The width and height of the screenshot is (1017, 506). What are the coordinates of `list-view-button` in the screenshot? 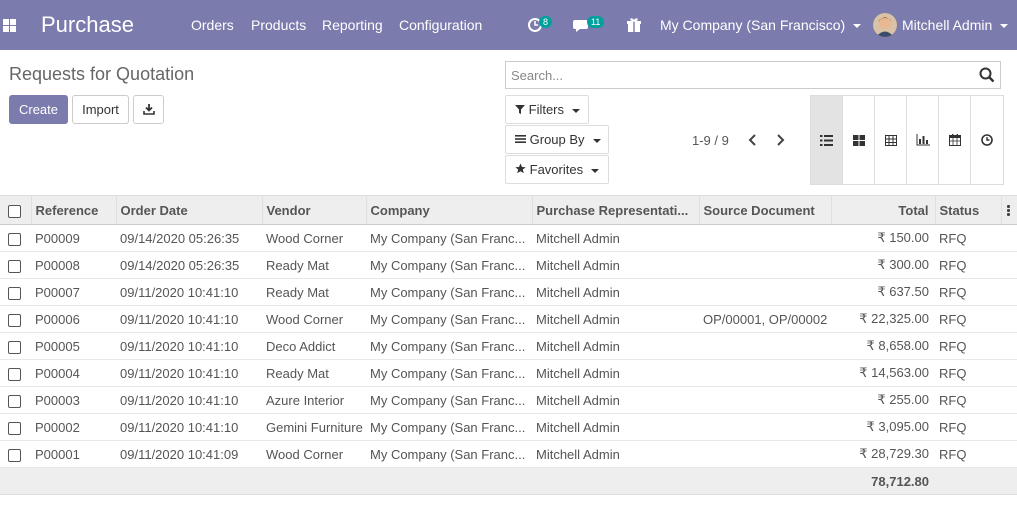 It's located at (827, 140).